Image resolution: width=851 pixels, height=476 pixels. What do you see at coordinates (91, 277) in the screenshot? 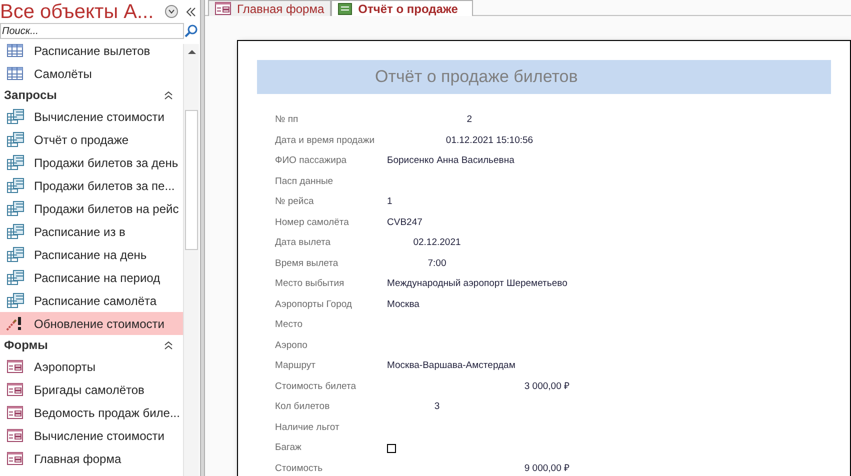
I see `nav-item: Расписание на период` at bounding box center [91, 277].